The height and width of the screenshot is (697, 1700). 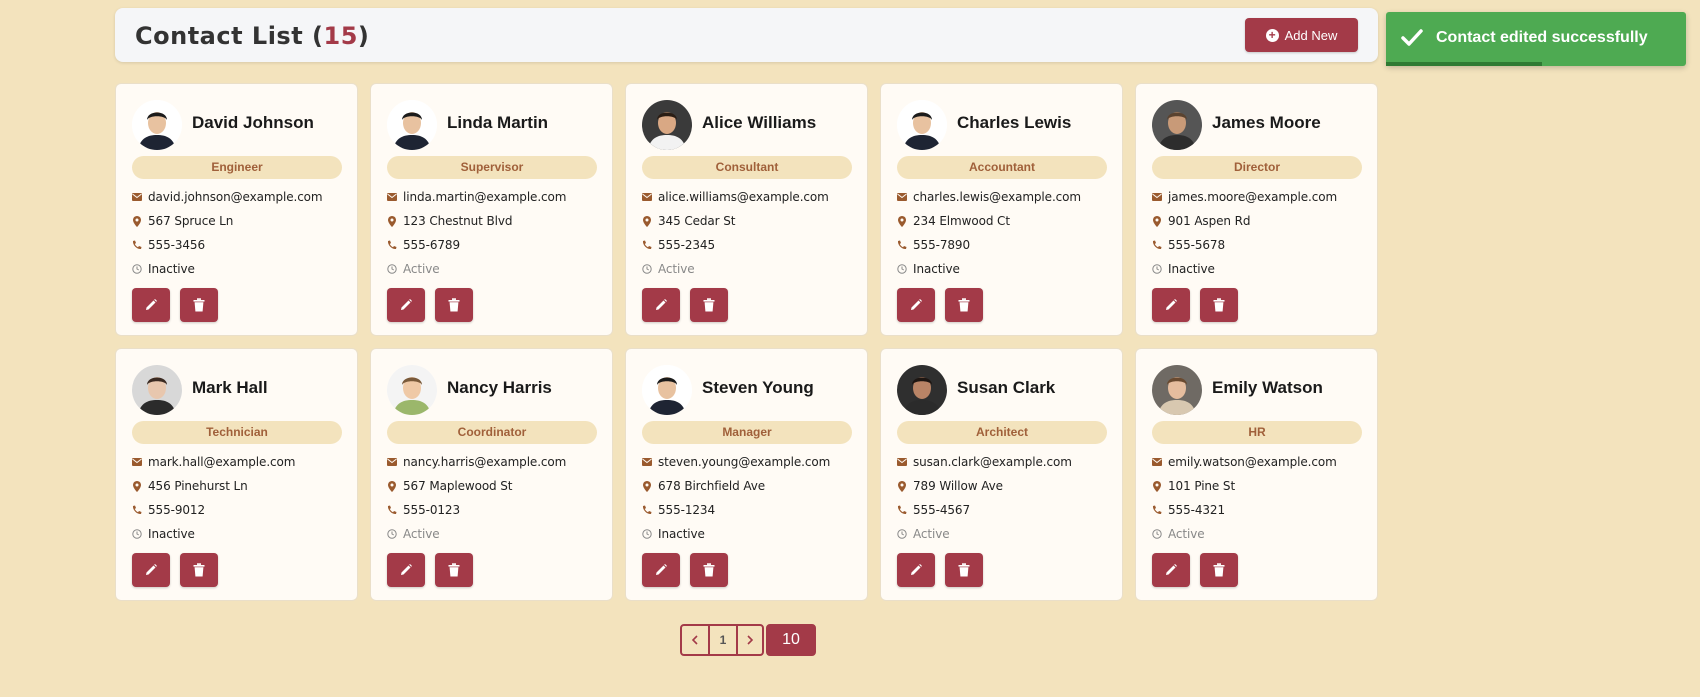 What do you see at coordinates (1257, 167) in the screenshot?
I see `role-badge: Director` at bounding box center [1257, 167].